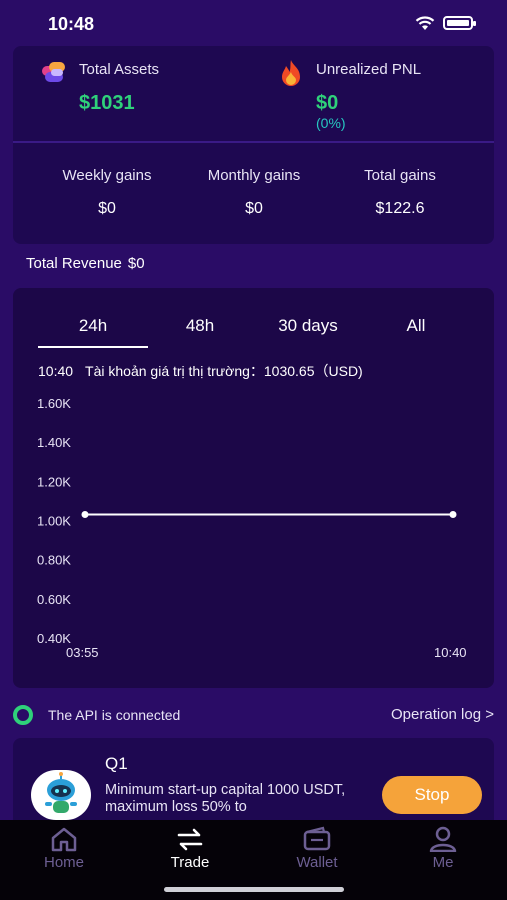 This screenshot has height=900, width=507. Describe the element at coordinates (200, 326) in the screenshot. I see `tab-48h: 48h` at that location.